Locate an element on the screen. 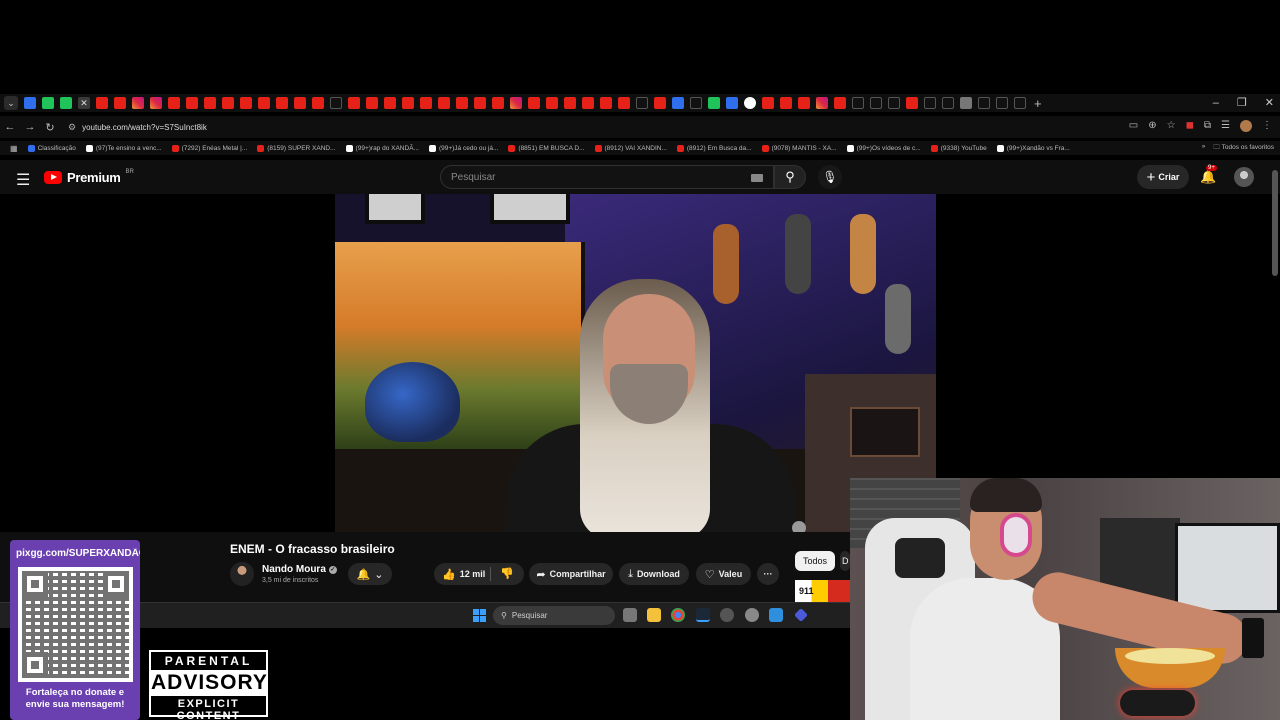  bookmarks-overflow-button: » is located at coordinates (1204, 148).